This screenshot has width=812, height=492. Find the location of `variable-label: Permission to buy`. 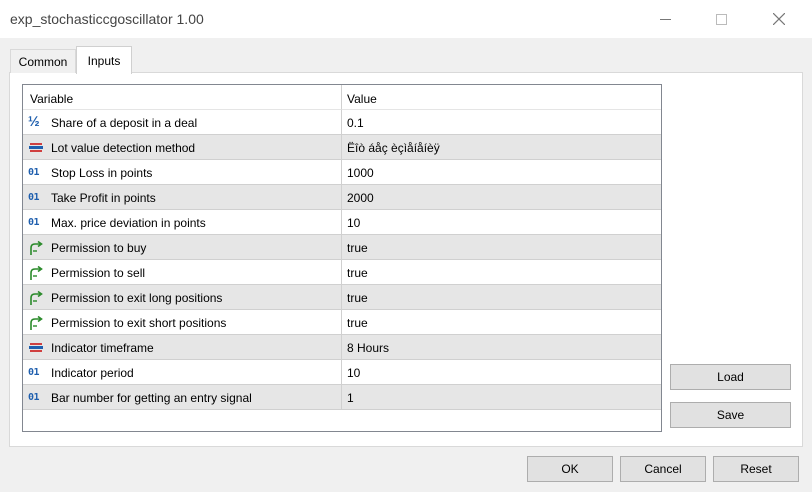

variable-label: Permission to buy is located at coordinates (99, 248).